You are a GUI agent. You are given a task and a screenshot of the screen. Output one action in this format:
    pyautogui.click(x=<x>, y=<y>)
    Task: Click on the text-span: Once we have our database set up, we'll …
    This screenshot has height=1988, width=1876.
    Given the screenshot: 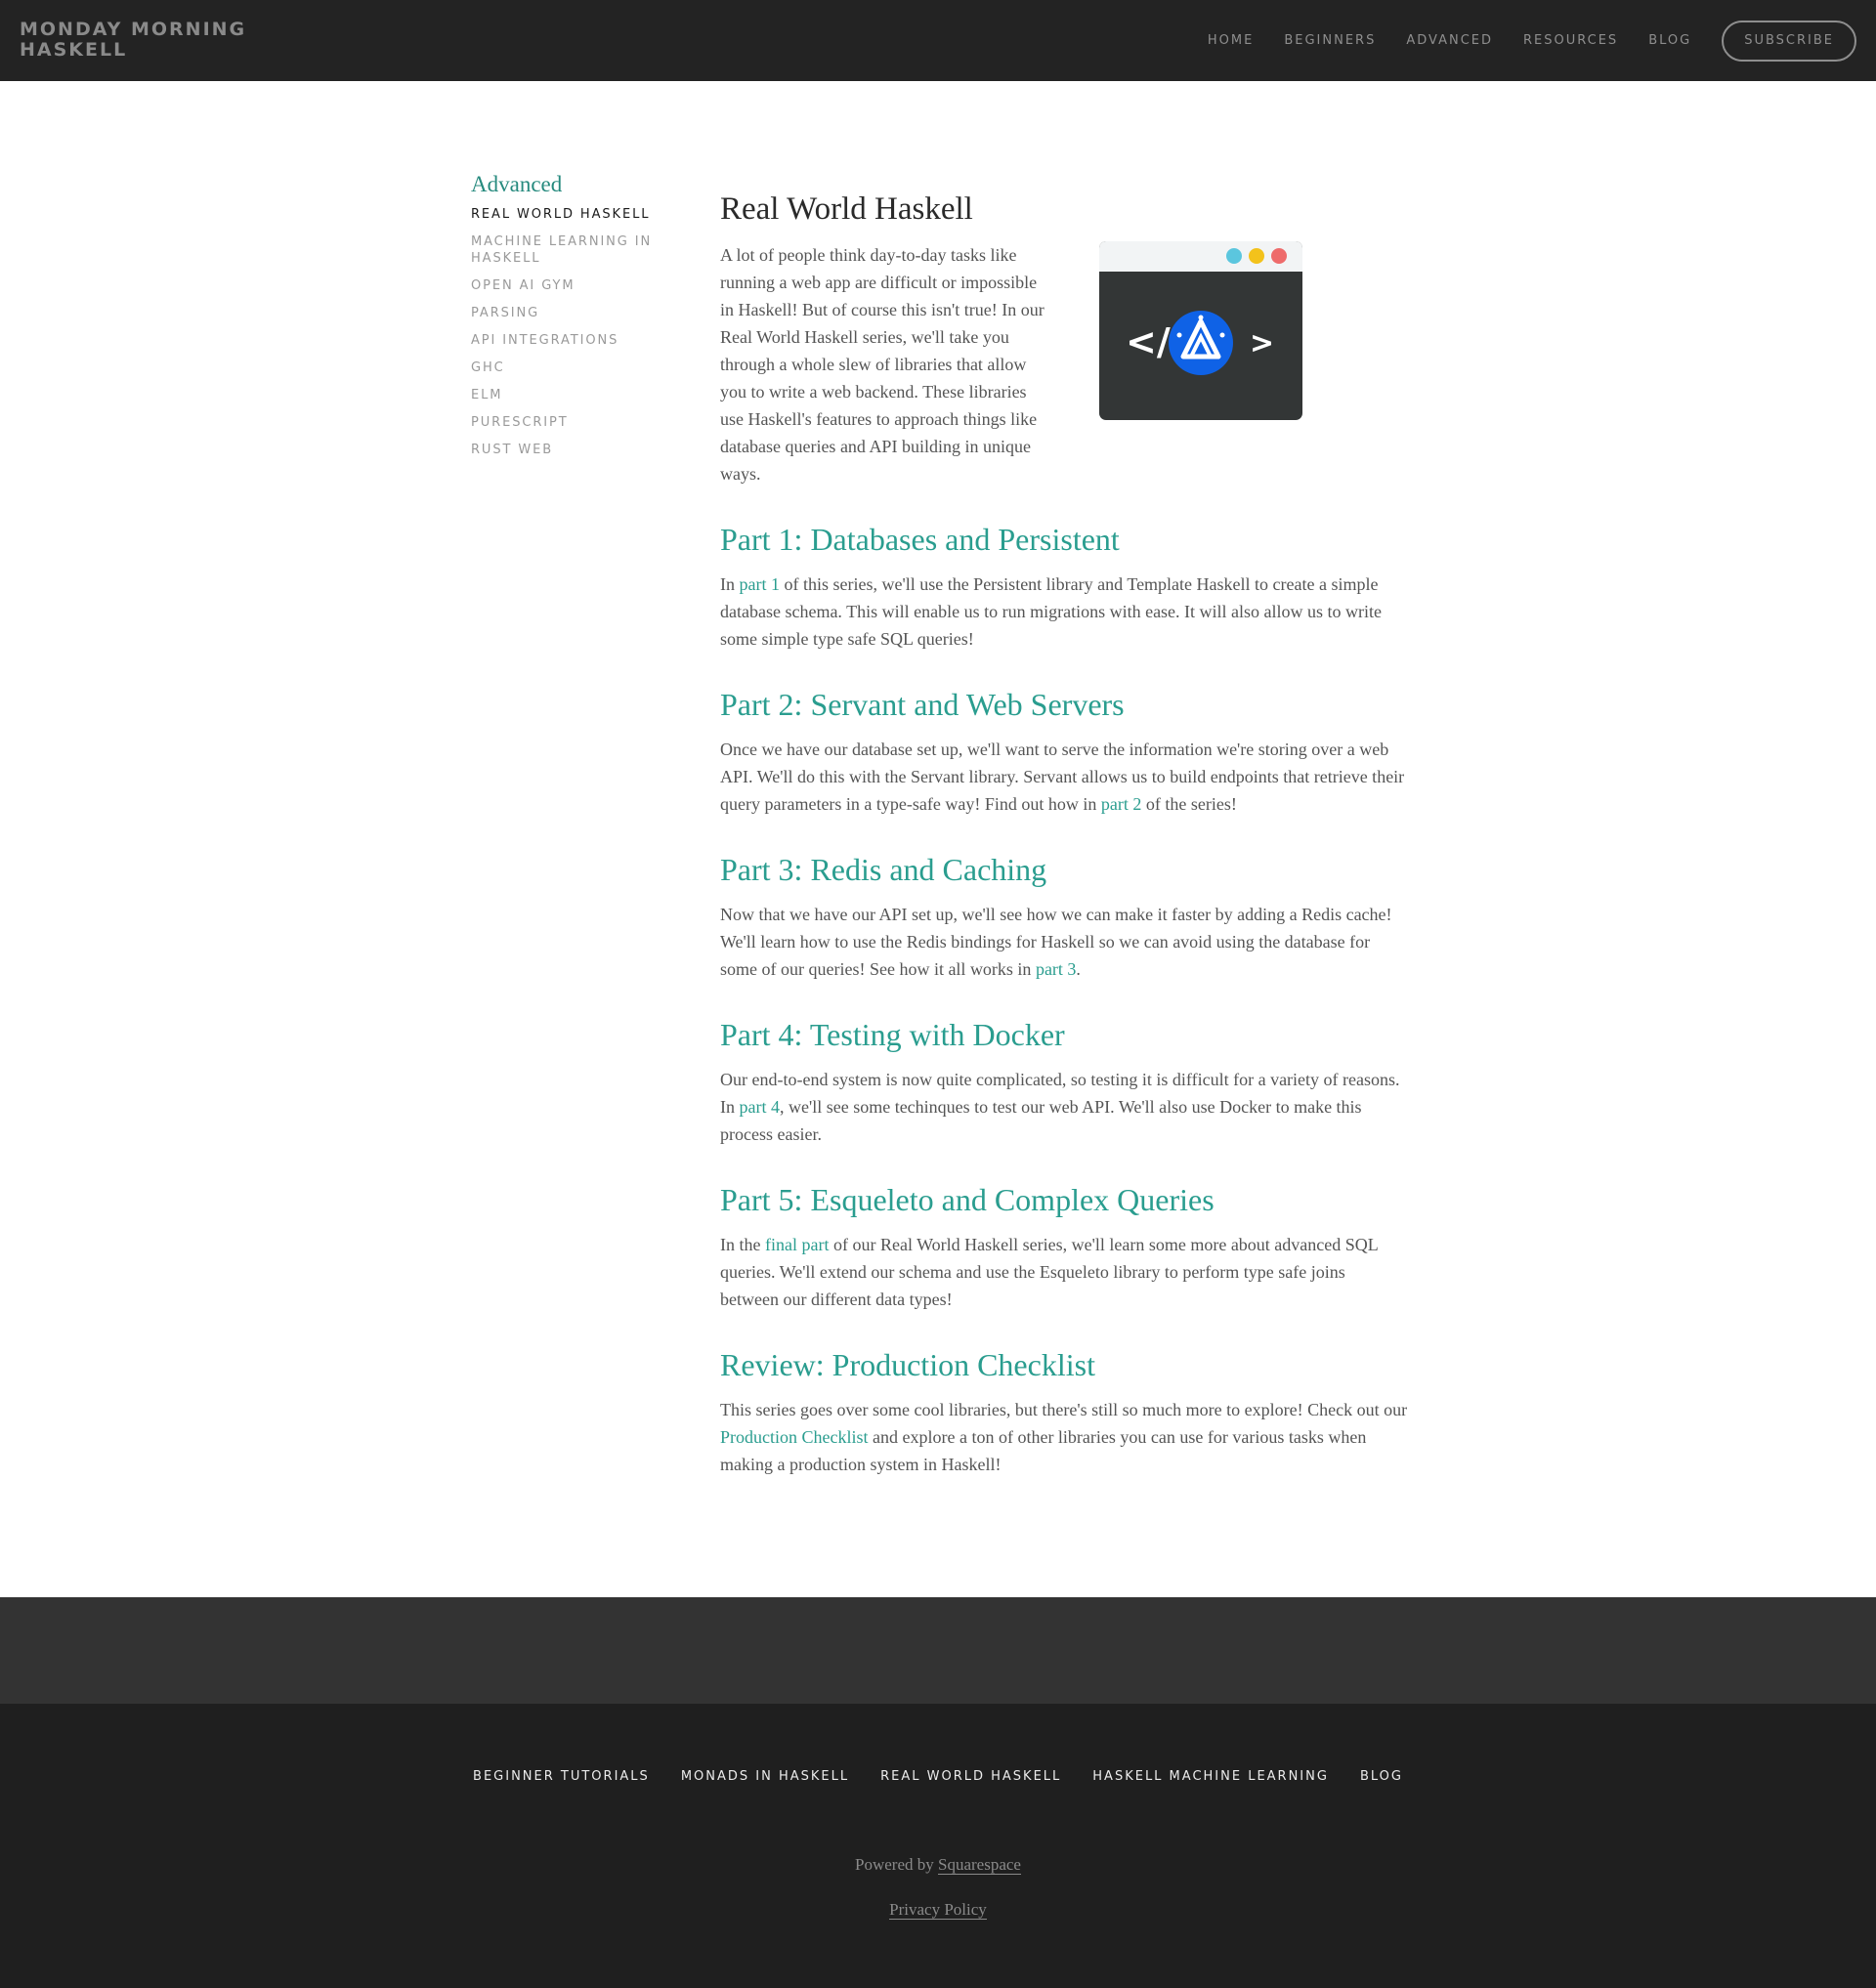 What is the action you would take?
    pyautogui.click(x=1062, y=777)
    